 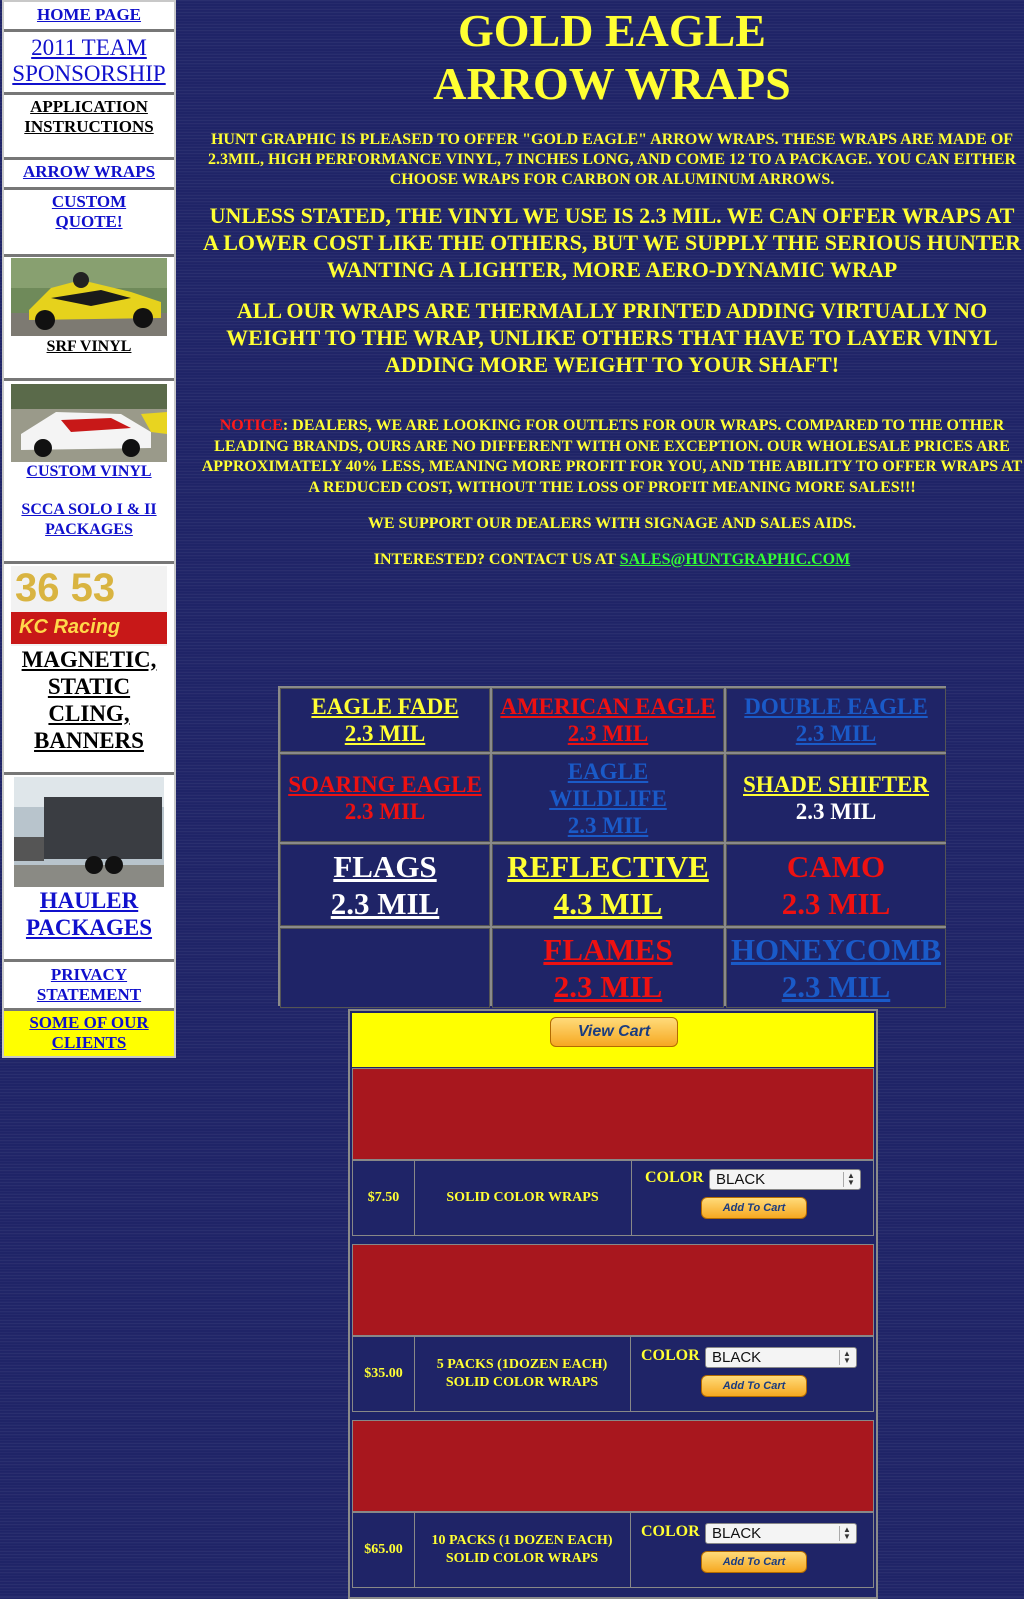 I want to click on double-eagle-link: DOUBLE EAGLE 2.3 MIL, so click(x=835, y=720).